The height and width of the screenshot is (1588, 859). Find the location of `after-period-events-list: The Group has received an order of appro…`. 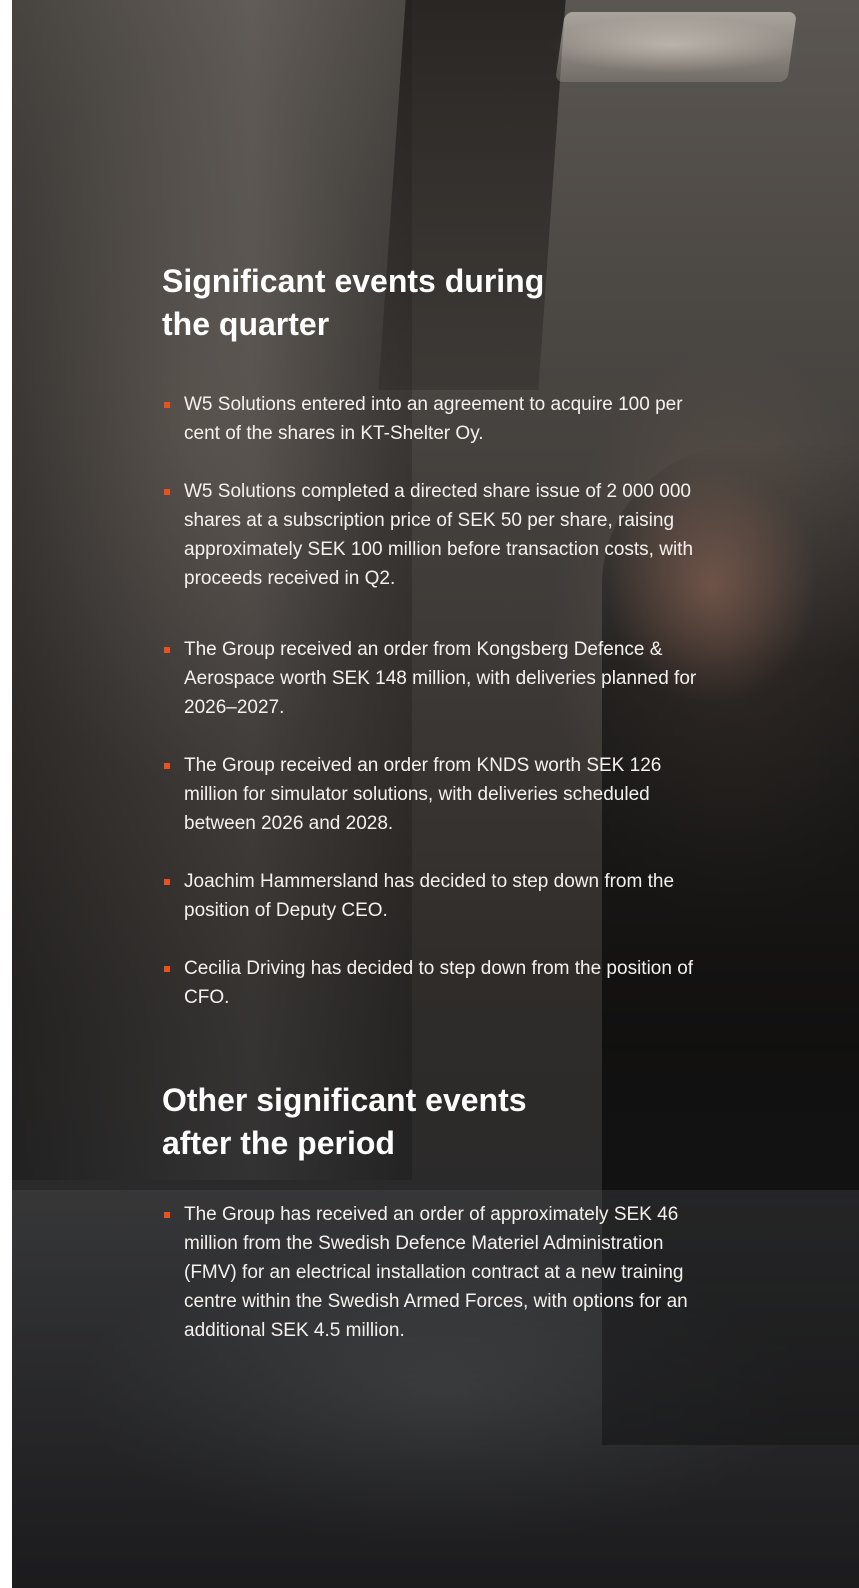

after-period-events-list: The Group has received an order of appro… is located at coordinates (432, 1272).